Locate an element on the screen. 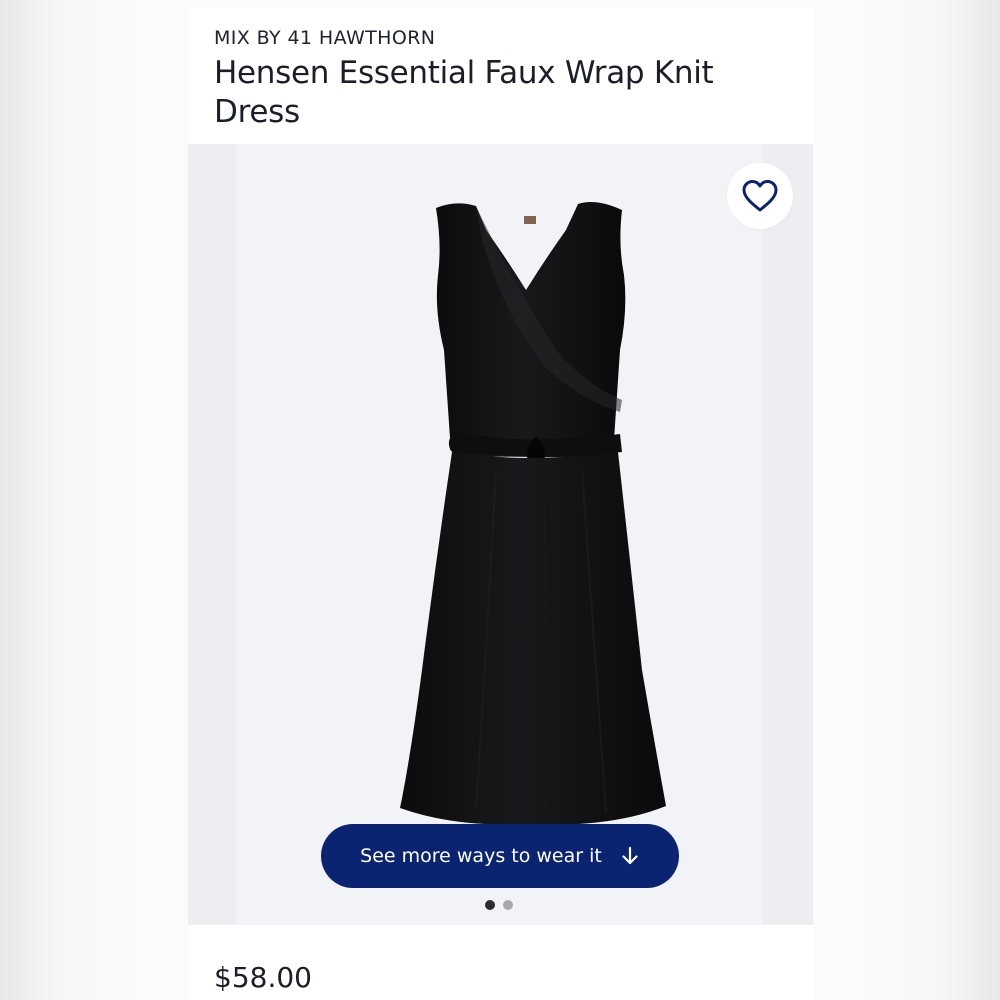  favorite-button is located at coordinates (760, 196).